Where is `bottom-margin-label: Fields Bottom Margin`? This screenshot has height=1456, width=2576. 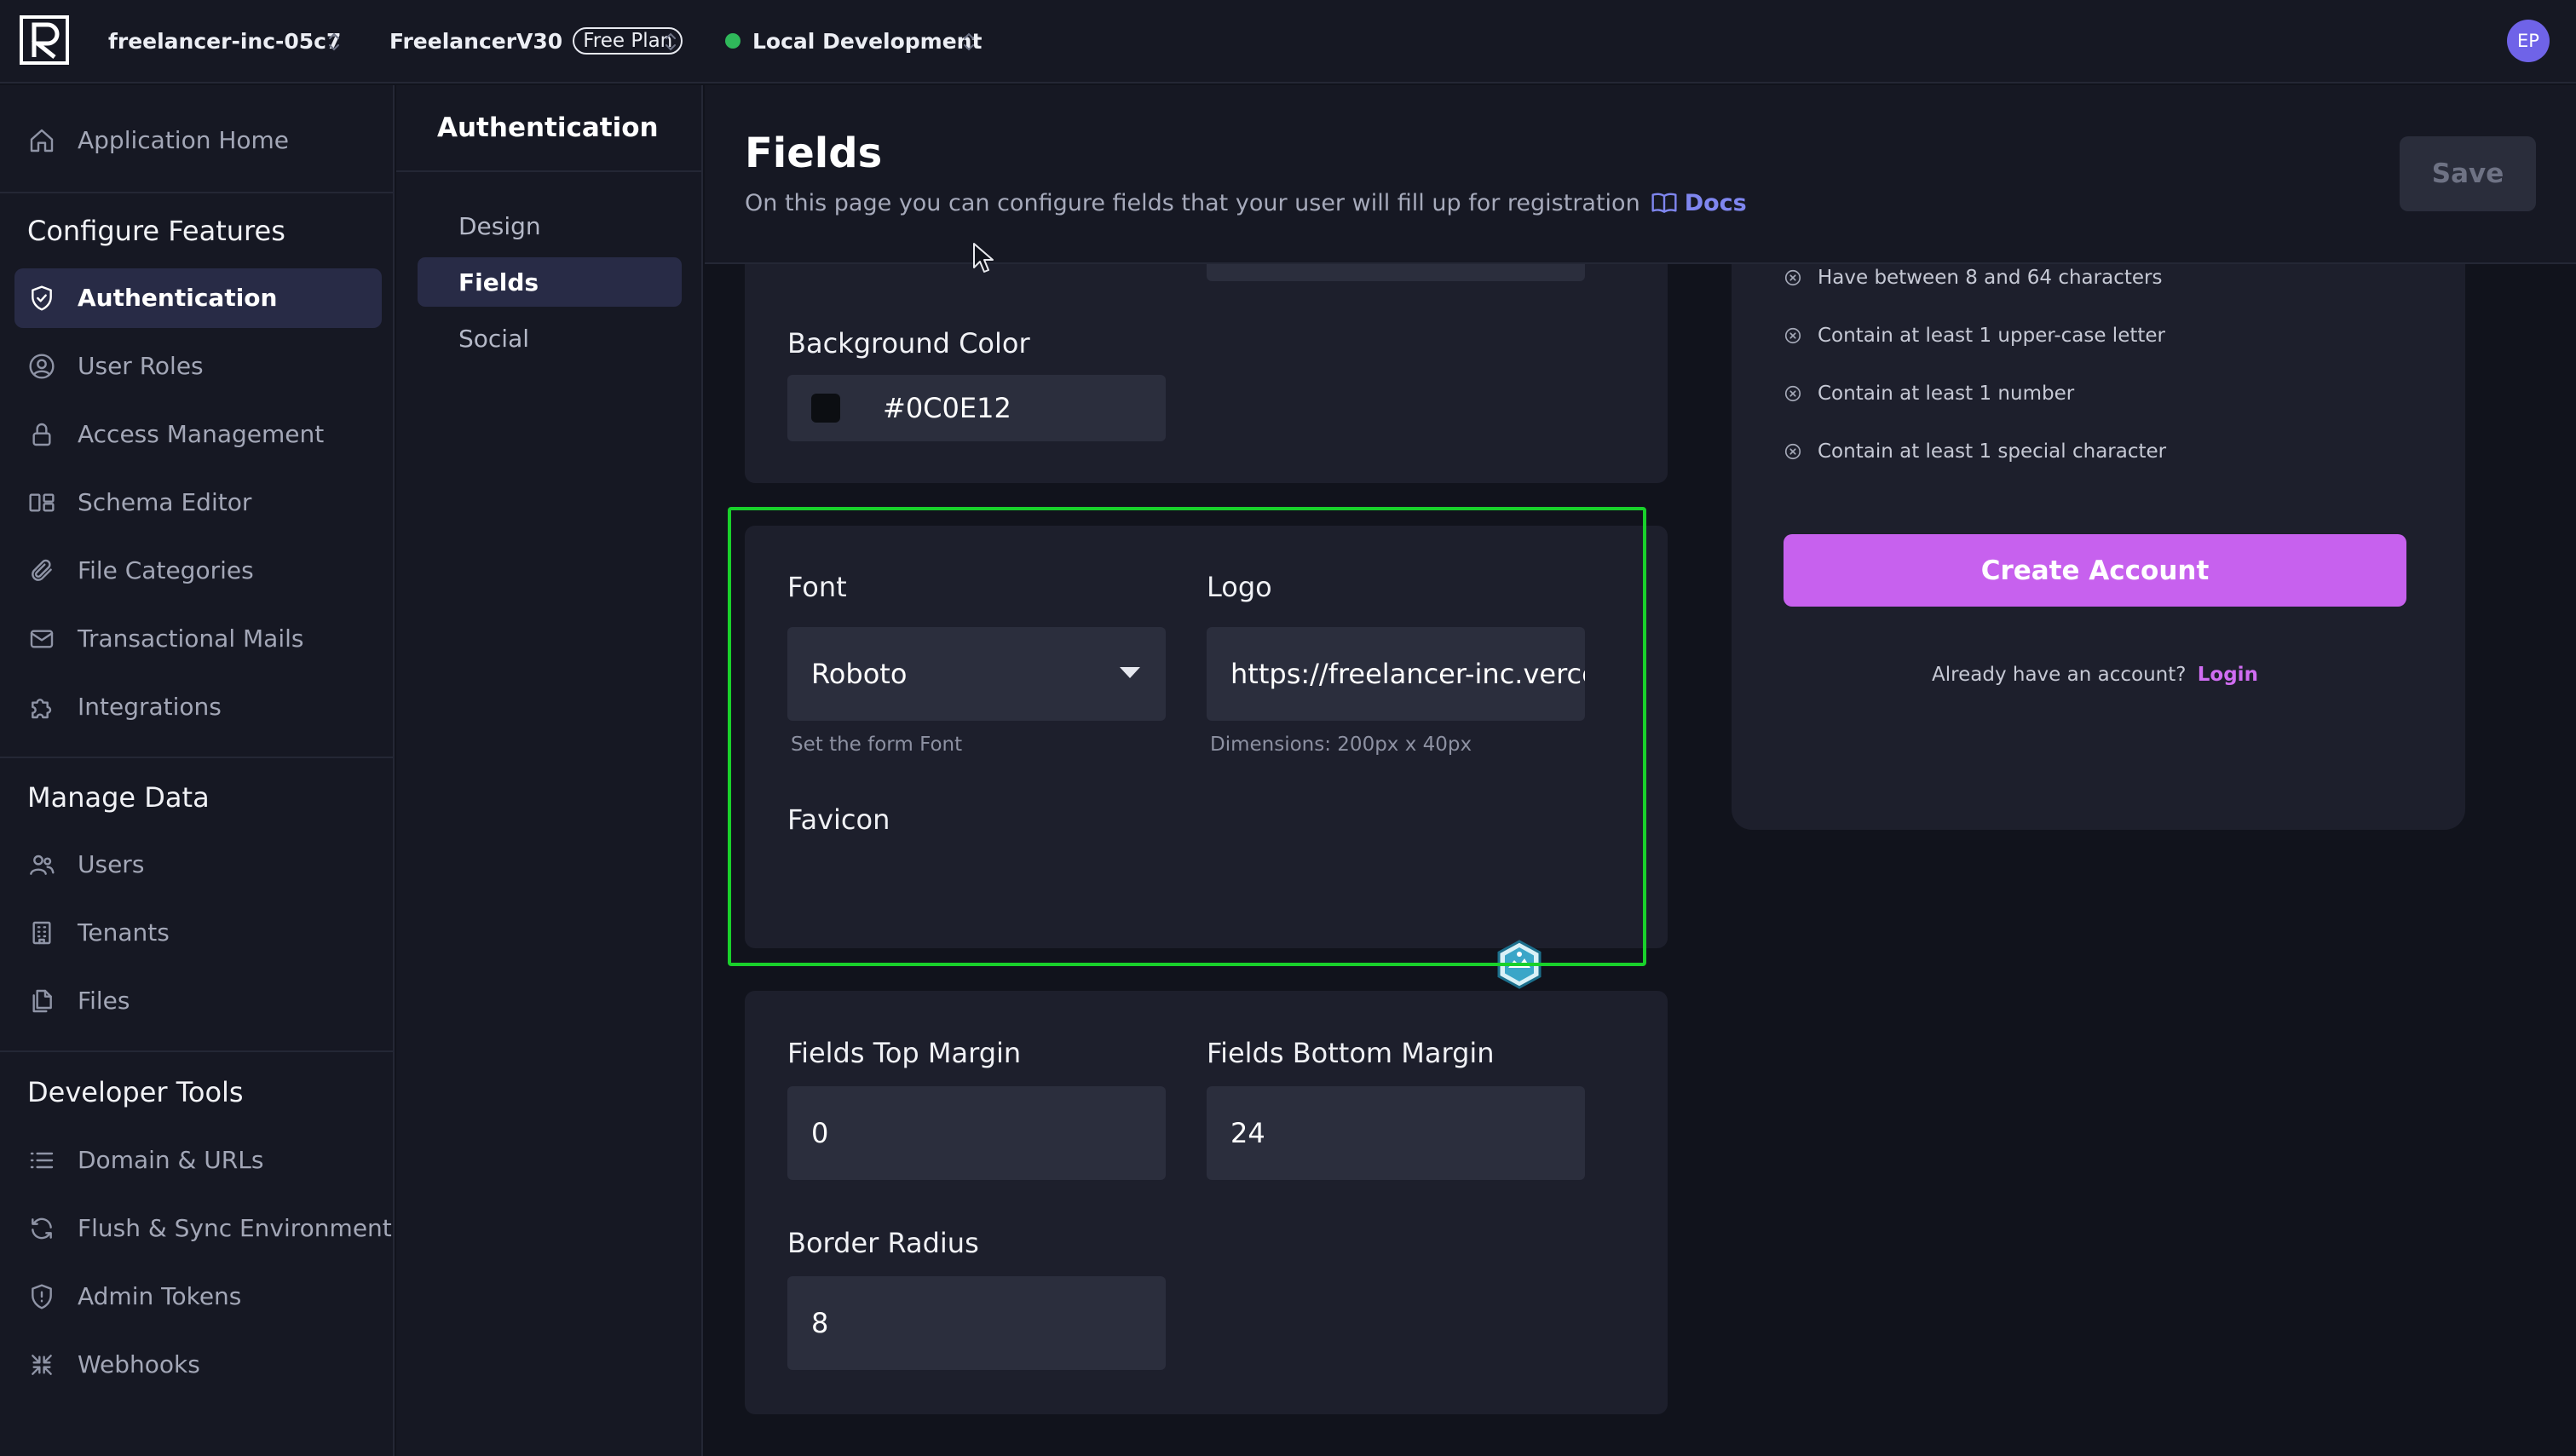
bottom-margin-label: Fields Bottom Margin is located at coordinates (1351, 1053).